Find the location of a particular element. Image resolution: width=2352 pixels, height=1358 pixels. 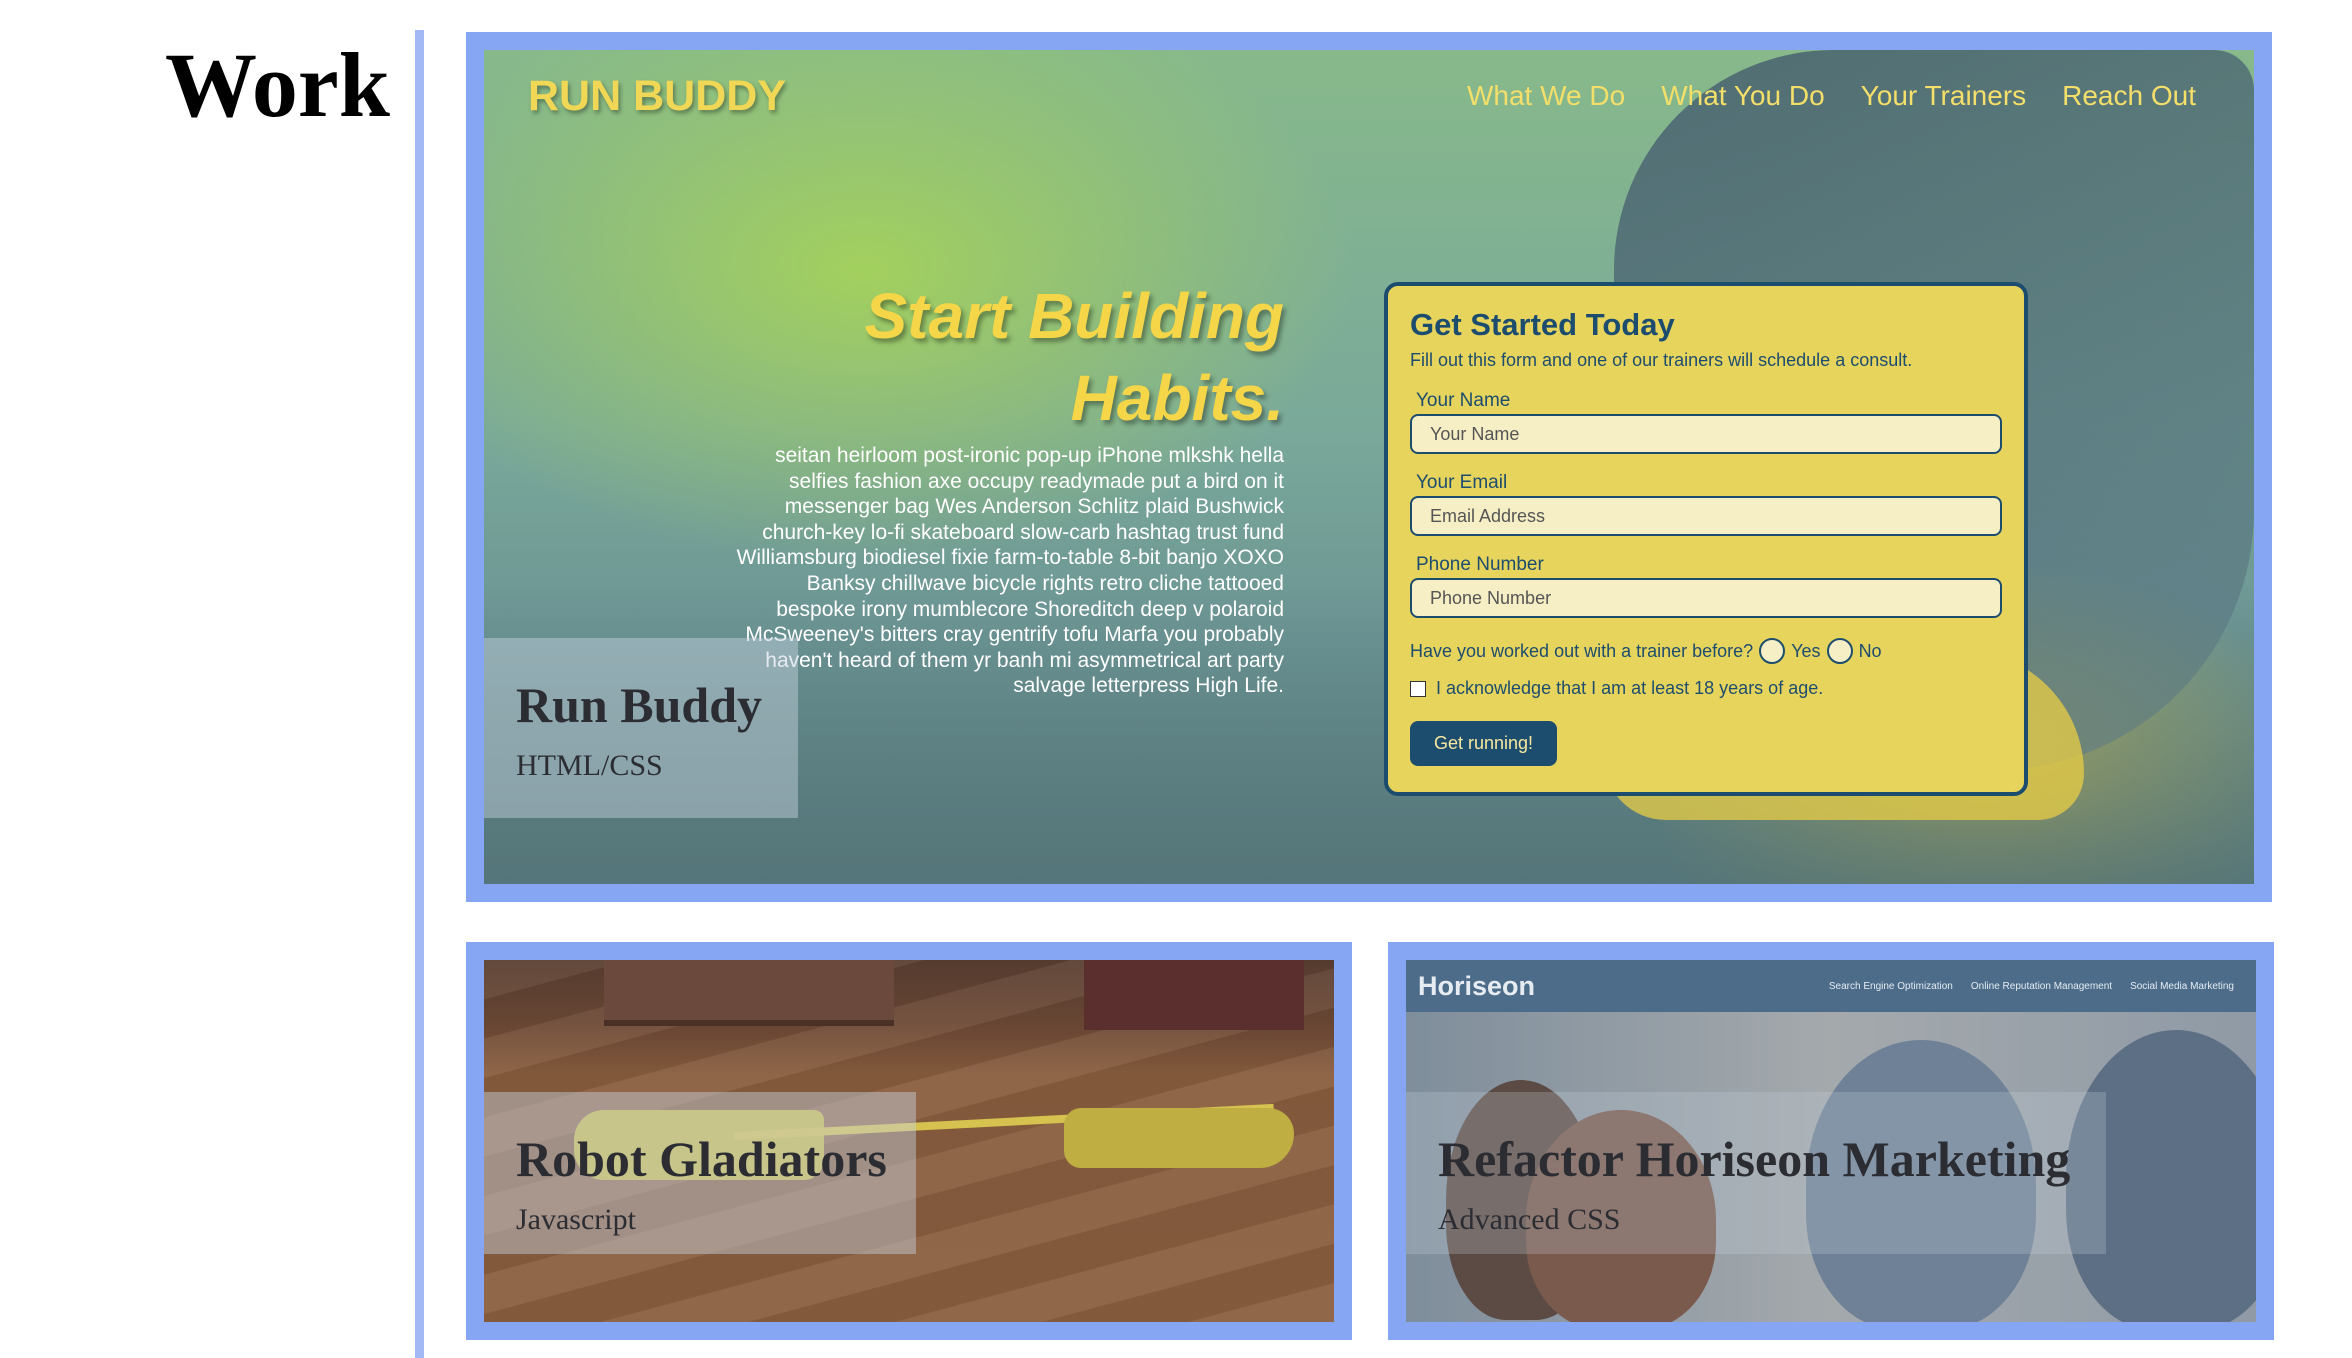

work-heading: Work is located at coordinates (277, 85).